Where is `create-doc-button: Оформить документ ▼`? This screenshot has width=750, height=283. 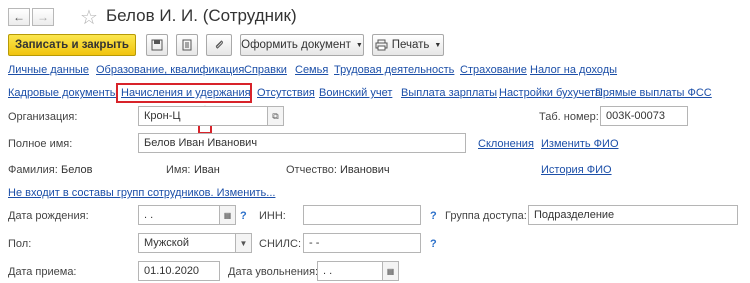 create-doc-button: Оформить документ ▼ is located at coordinates (302, 45).